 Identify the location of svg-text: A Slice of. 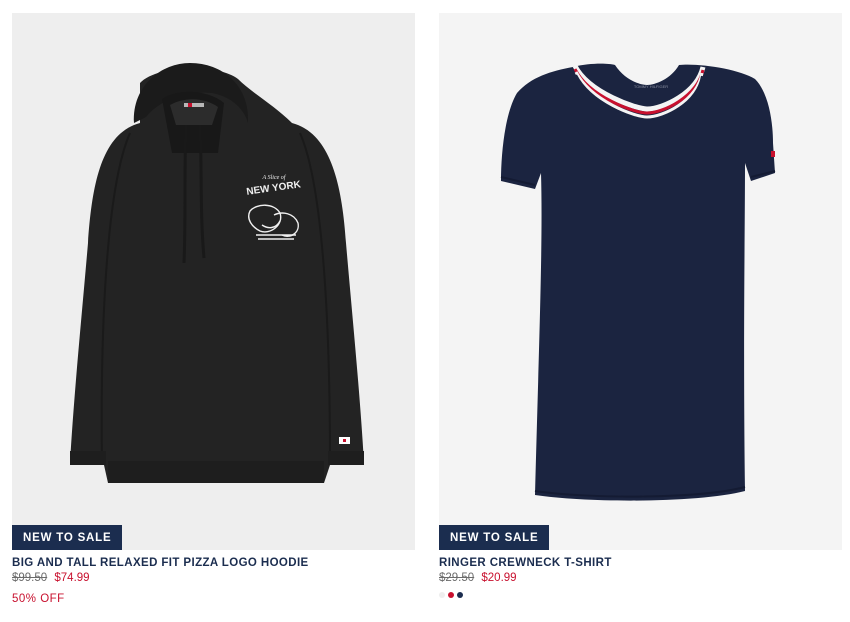
(274, 177).